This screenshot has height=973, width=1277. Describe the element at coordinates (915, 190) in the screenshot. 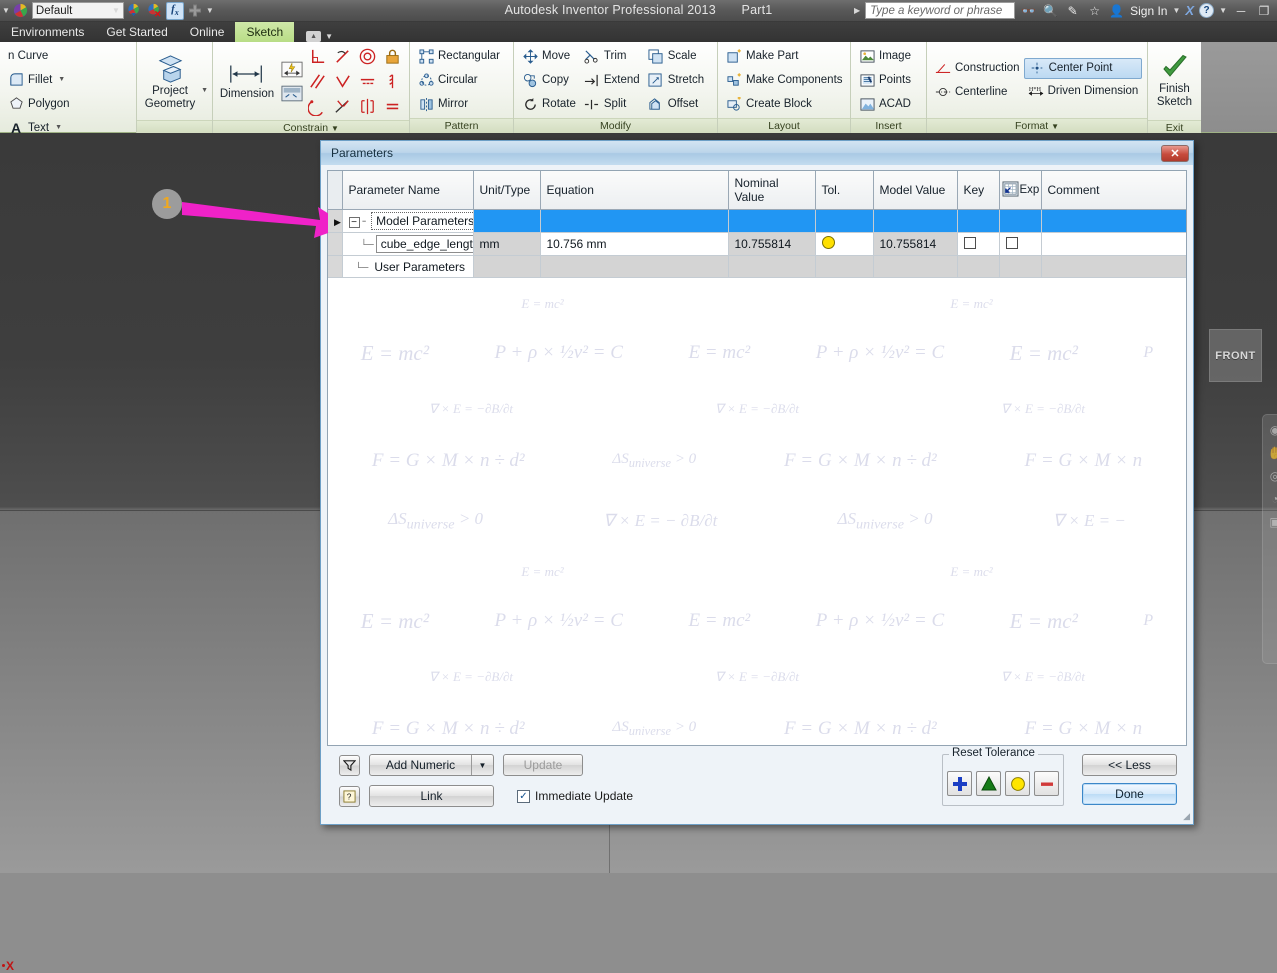

I see `column-model-value: Model Value` at that location.